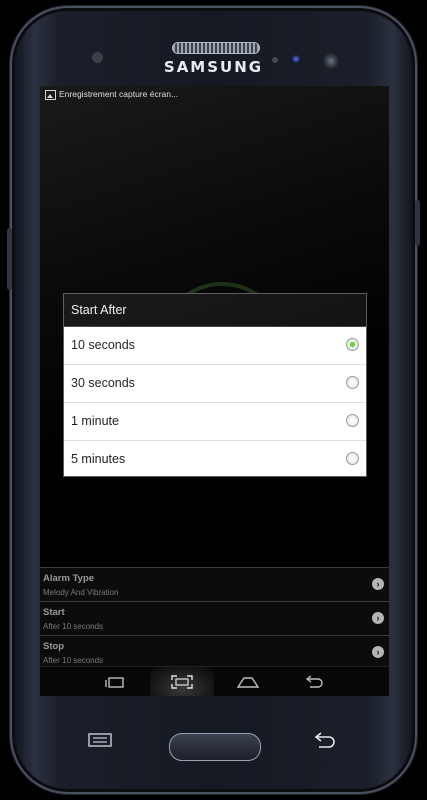  What do you see at coordinates (97, 57) in the screenshot?
I see `sensor-dot` at bounding box center [97, 57].